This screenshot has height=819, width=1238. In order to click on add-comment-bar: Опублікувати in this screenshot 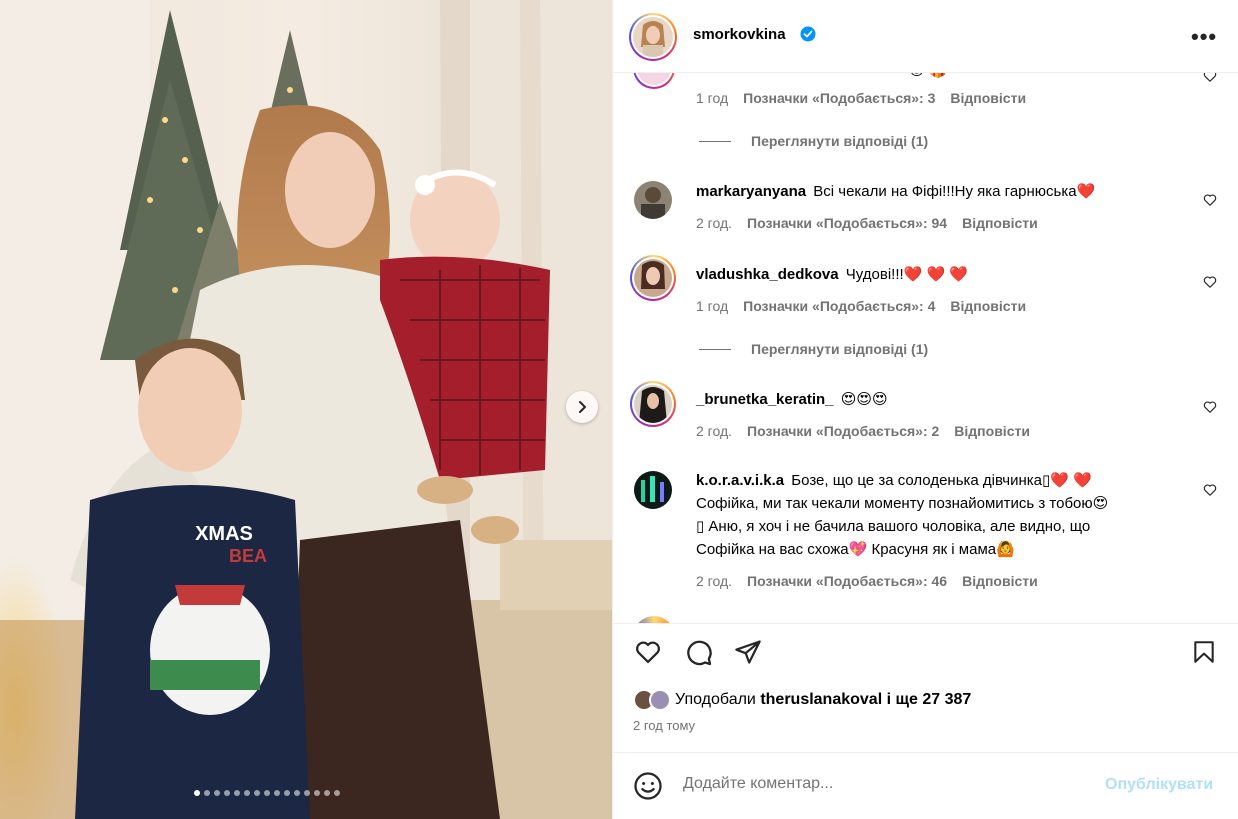, I will do `click(925, 785)`.